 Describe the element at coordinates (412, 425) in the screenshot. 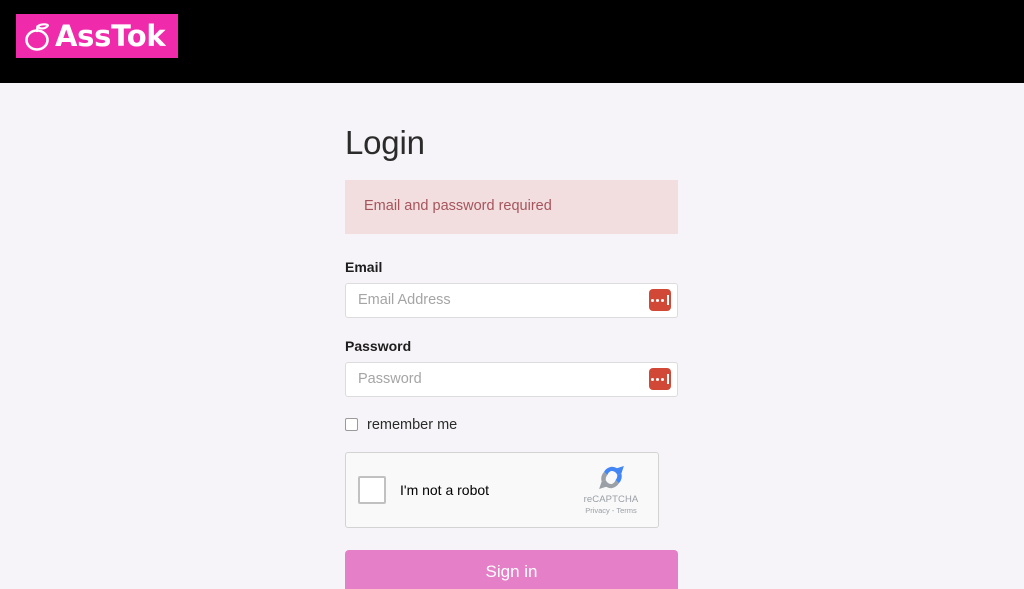

I see `remember-me-label: remember me` at that location.